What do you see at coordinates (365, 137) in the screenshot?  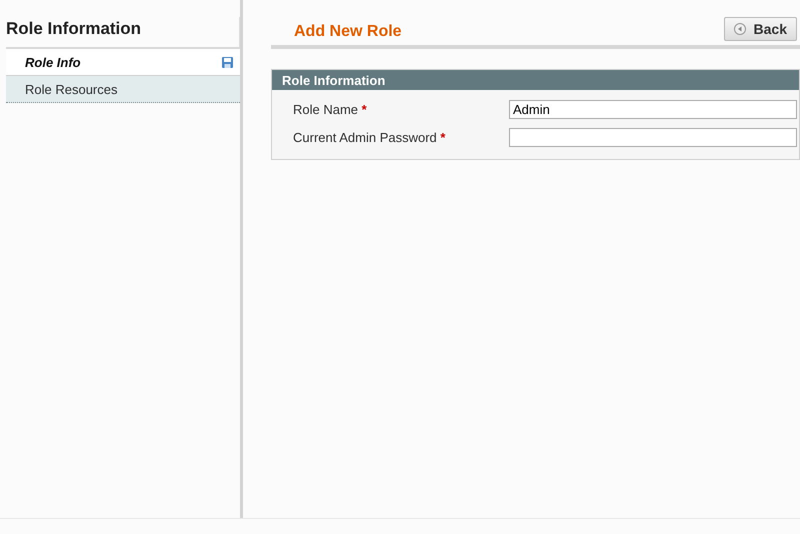 I see `field-label: Current Admin Password` at bounding box center [365, 137].